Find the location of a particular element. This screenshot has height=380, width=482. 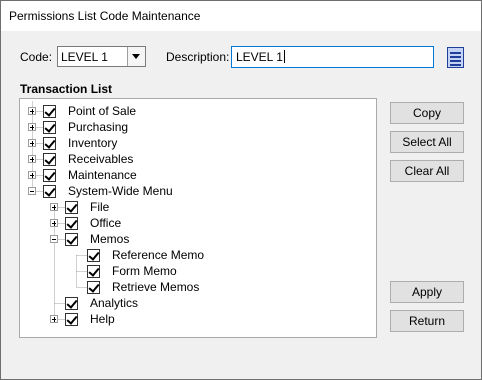

code-combobox: LEVEL 1 is located at coordinates (101, 56).